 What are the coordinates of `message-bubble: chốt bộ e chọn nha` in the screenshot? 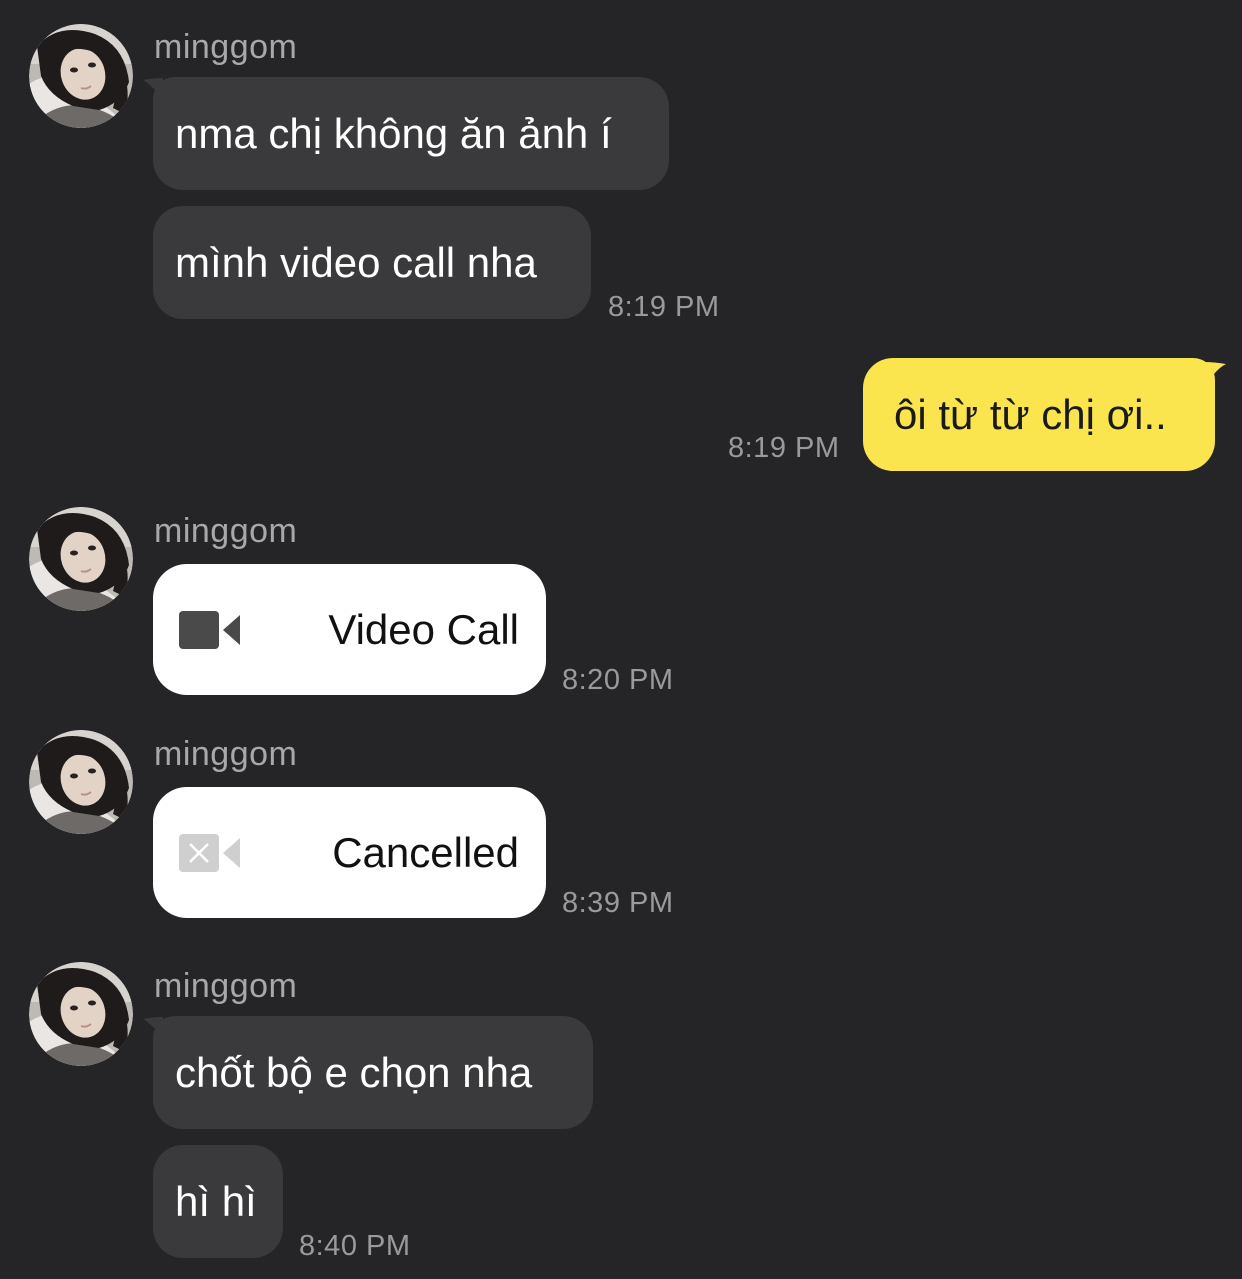 It's located at (373, 1072).